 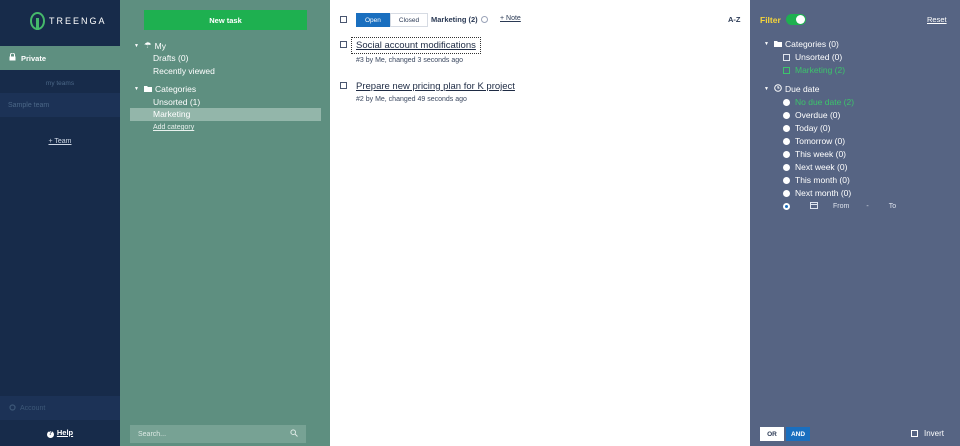 What do you see at coordinates (454, 19) in the screenshot?
I see `list-title-text: Marketing (2)` at bounding box center [454, 19].